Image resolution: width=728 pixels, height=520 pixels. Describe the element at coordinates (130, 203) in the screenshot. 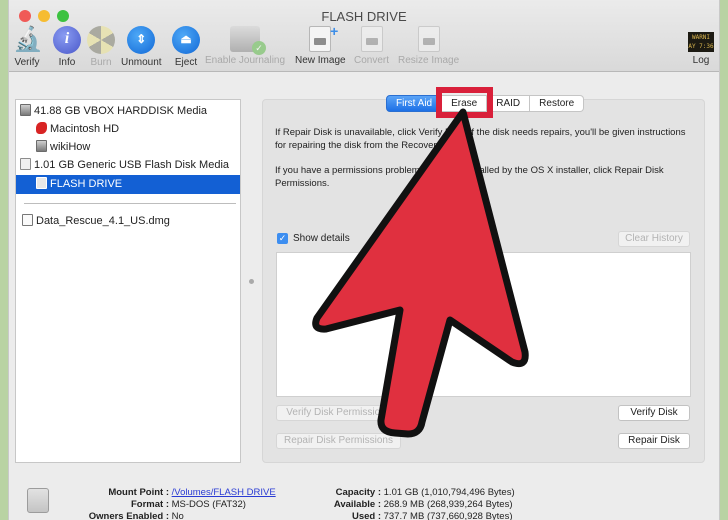

I see `sidebar-divider` at that location.